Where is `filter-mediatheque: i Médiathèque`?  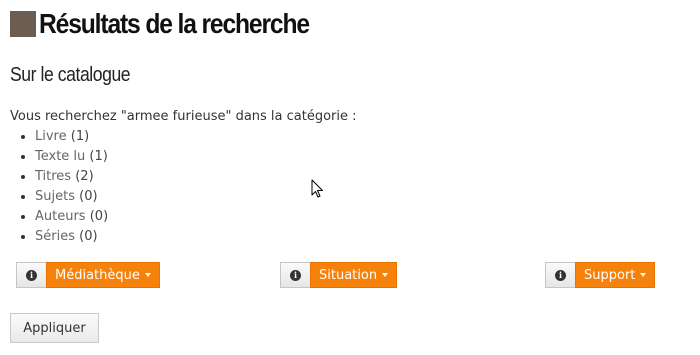 filter-mediatheque: i Médiathèque is located at coordinates (88, 275).